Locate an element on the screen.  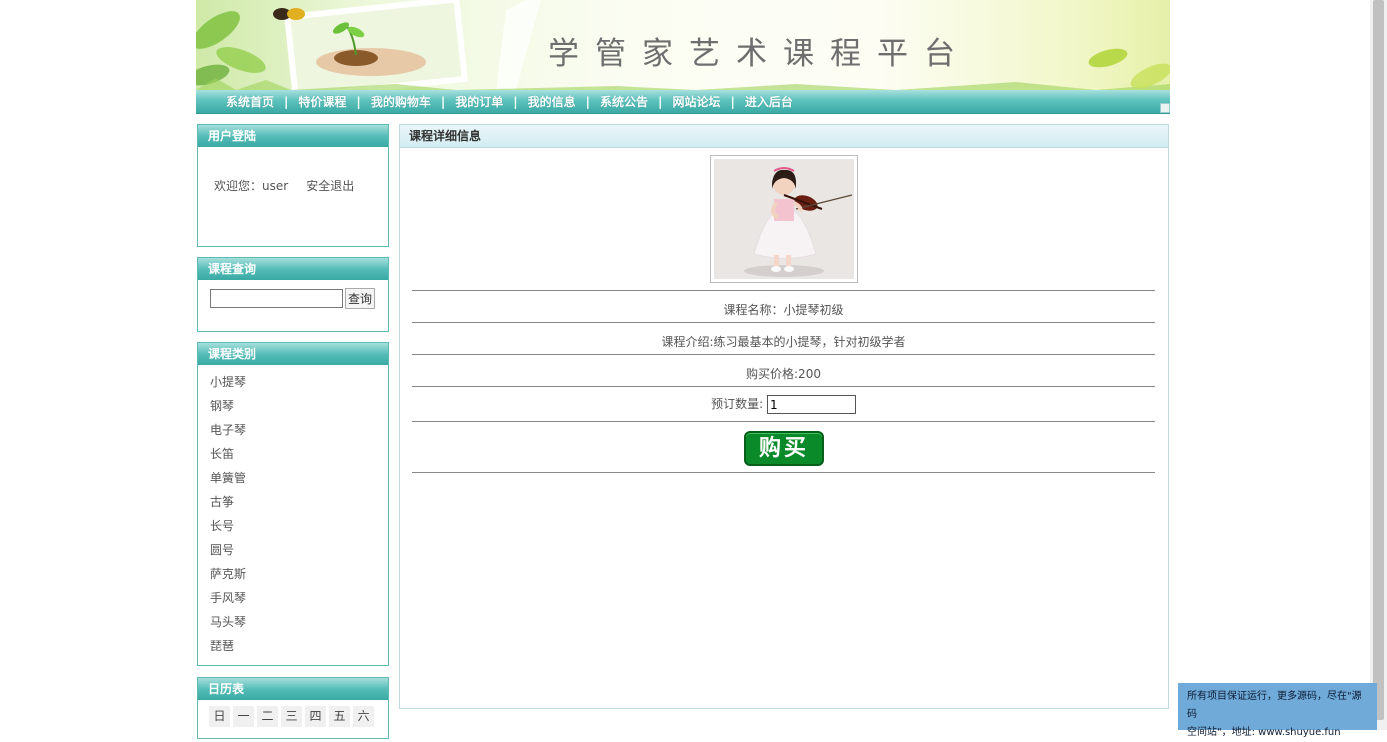
category-box-title: 课程类别 is located at coordinates (293, 354).